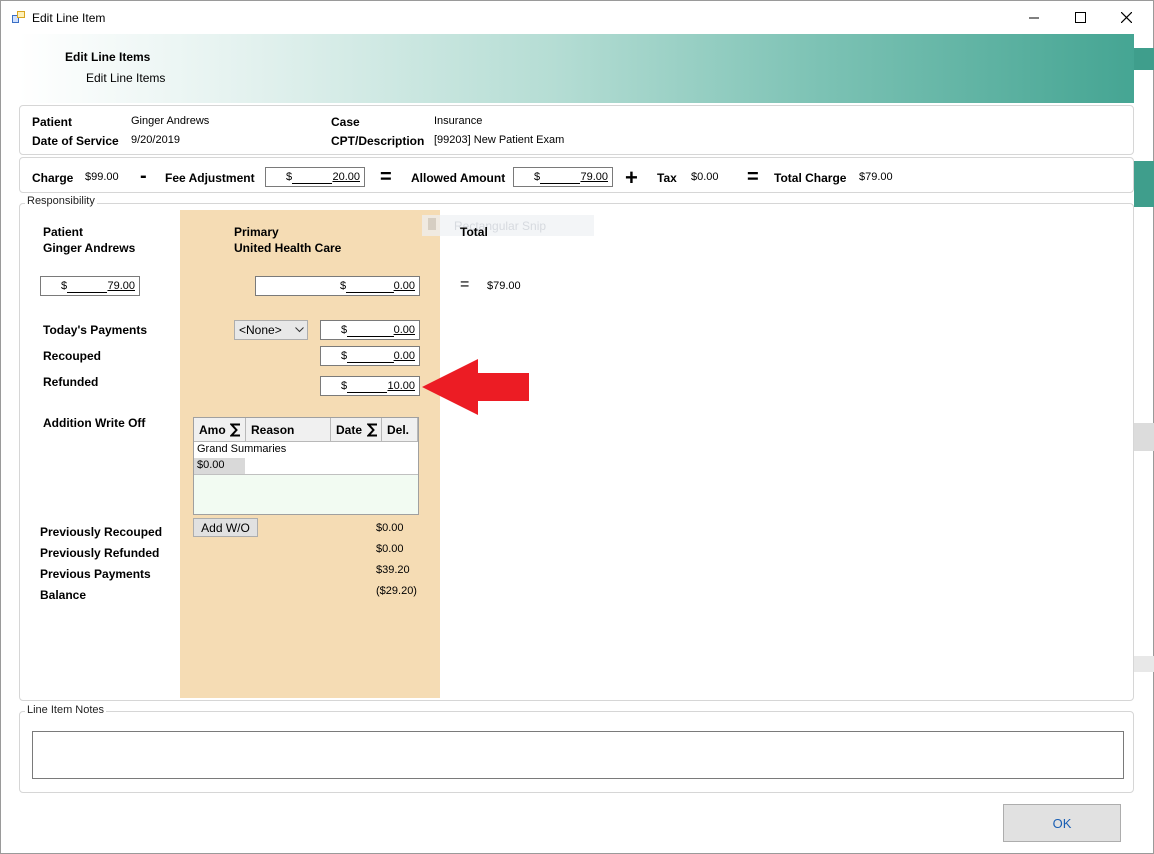 This screenshot has width=1154, height=854. What do you see at coordinates (810, 178) in the screenshot?
I see `total-charge-label: Total Charge` at bounding box center [810, 178].